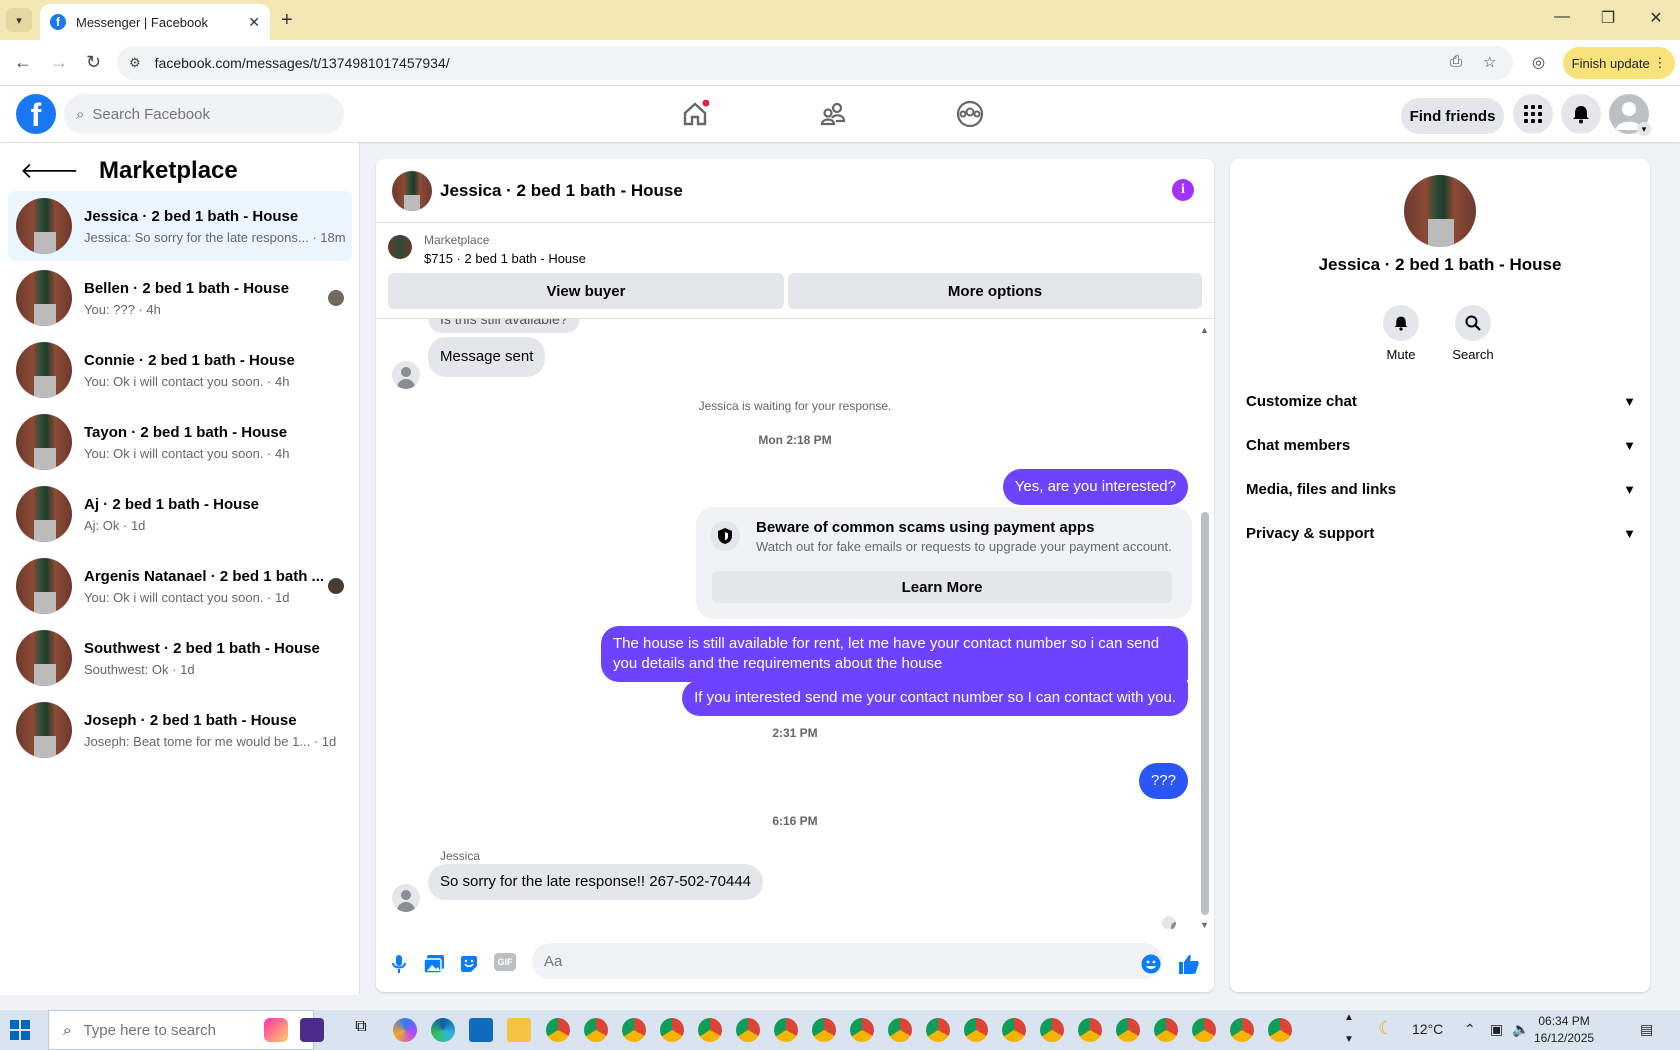 The height and width of the screenshot is (1050, 1680). I want to click on find-friends-button: Find friends, so click(1452, 116).